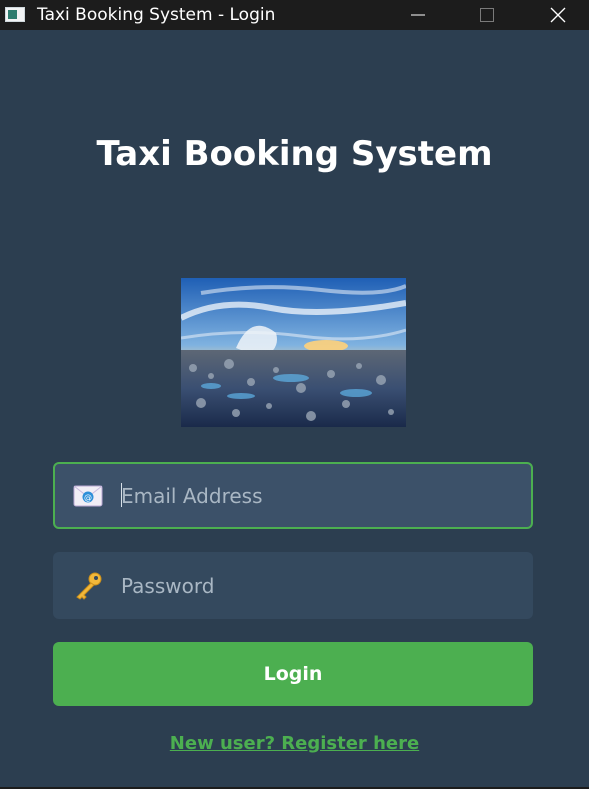  Describe the element at coordinates (16, 15) in the screenshot. I see `app-icon` at that location.